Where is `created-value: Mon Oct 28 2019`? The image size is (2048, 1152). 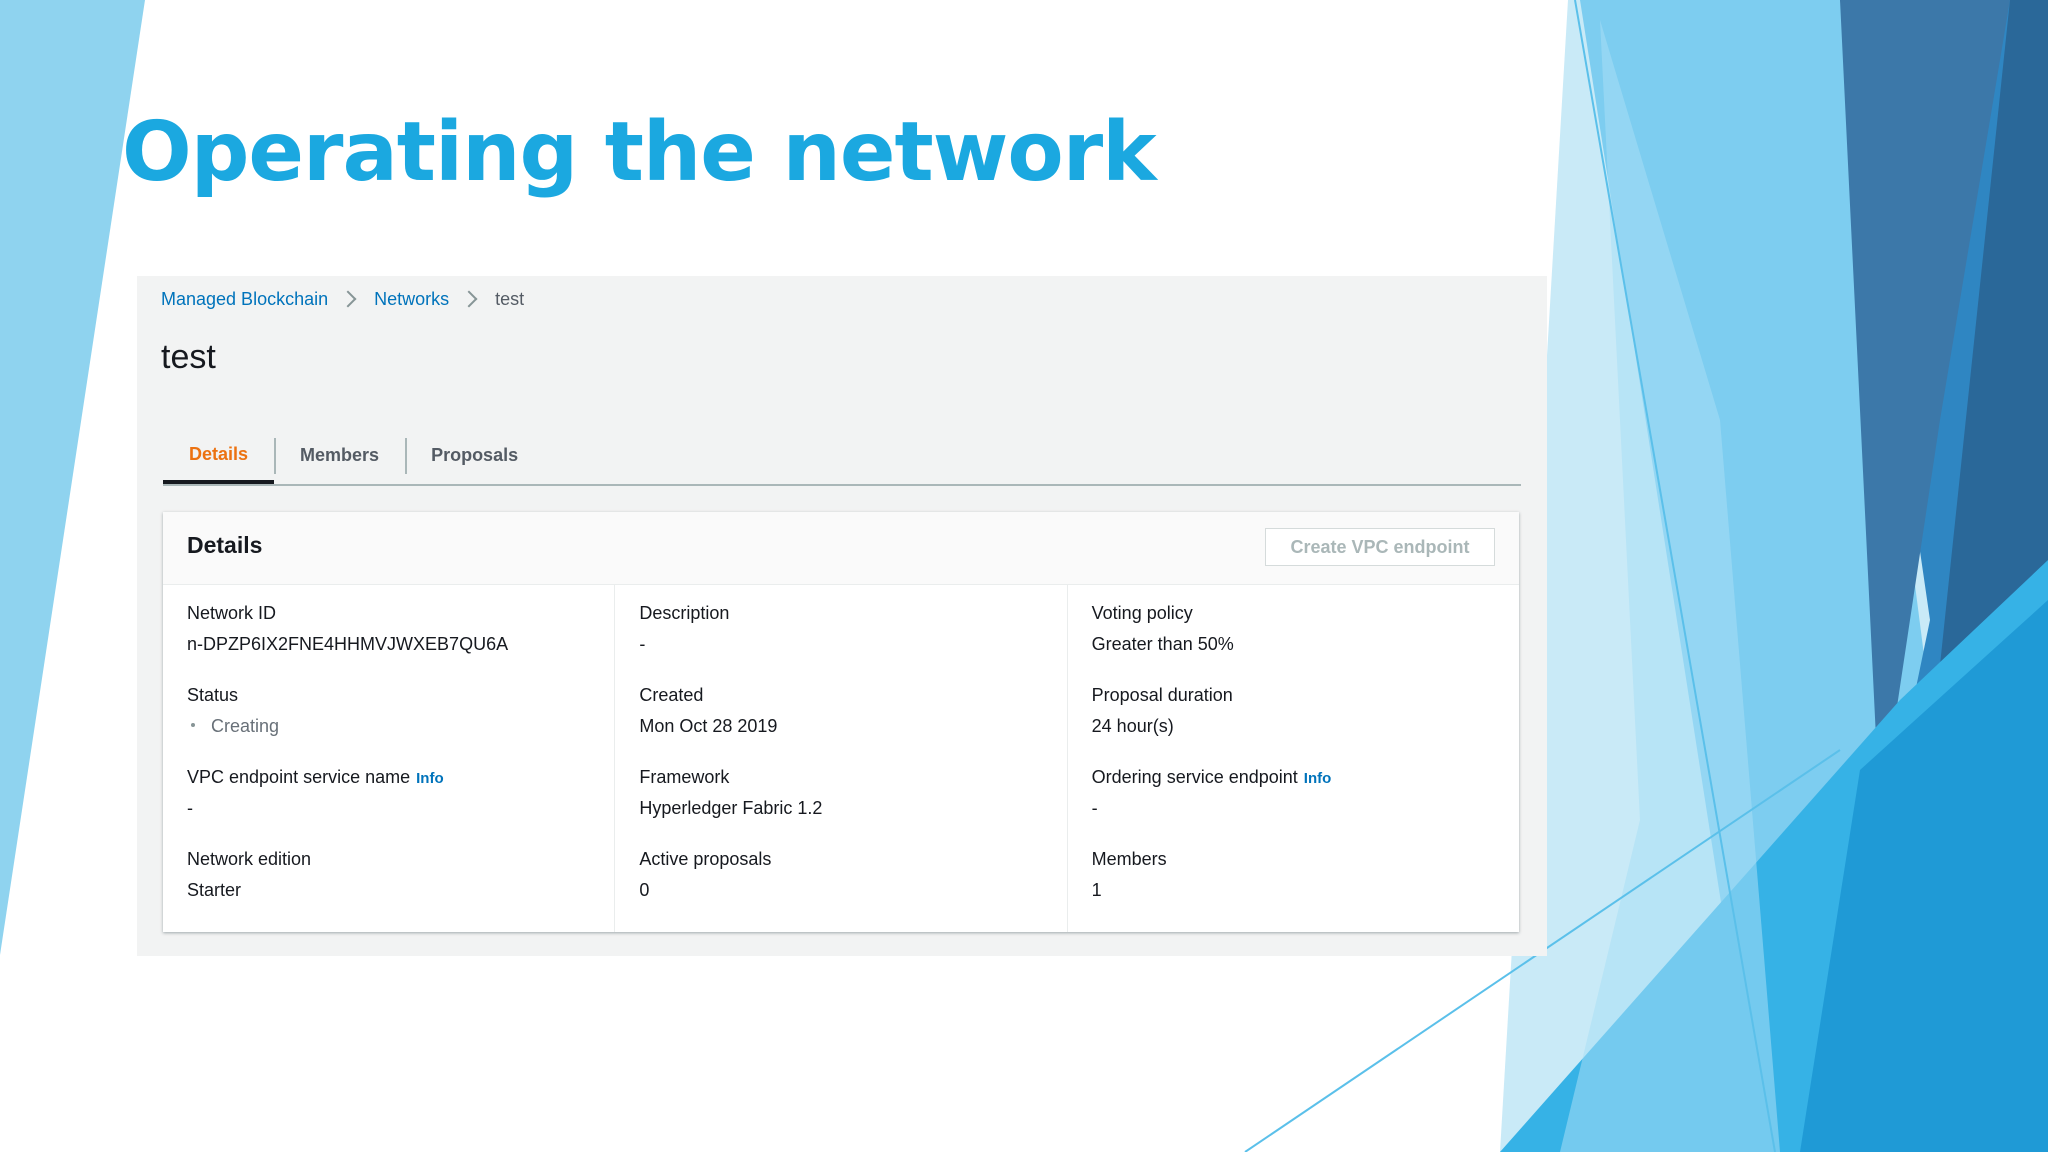 created-value: Mon Oct 28 2019 is located at coordinates (708, 726).